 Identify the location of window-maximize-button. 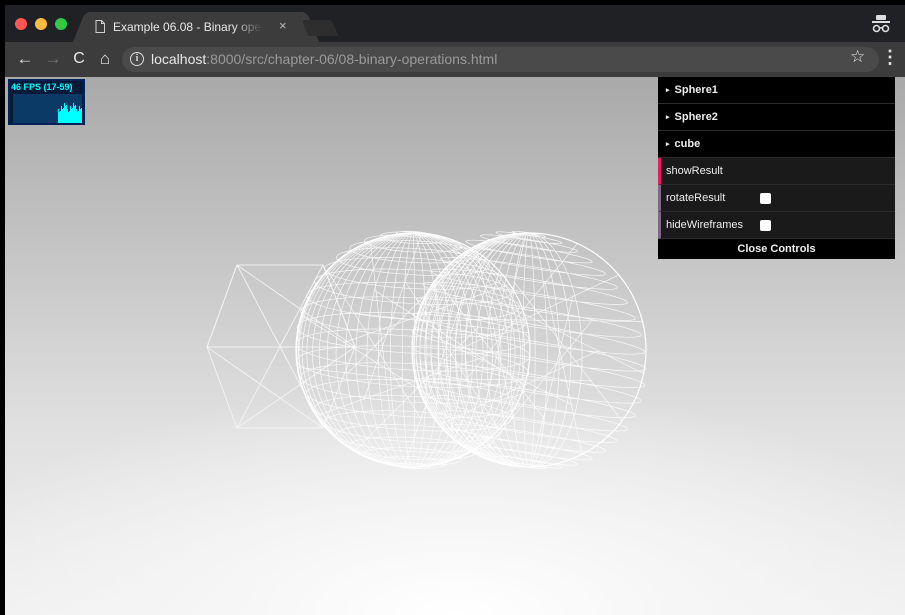
(61, 24).